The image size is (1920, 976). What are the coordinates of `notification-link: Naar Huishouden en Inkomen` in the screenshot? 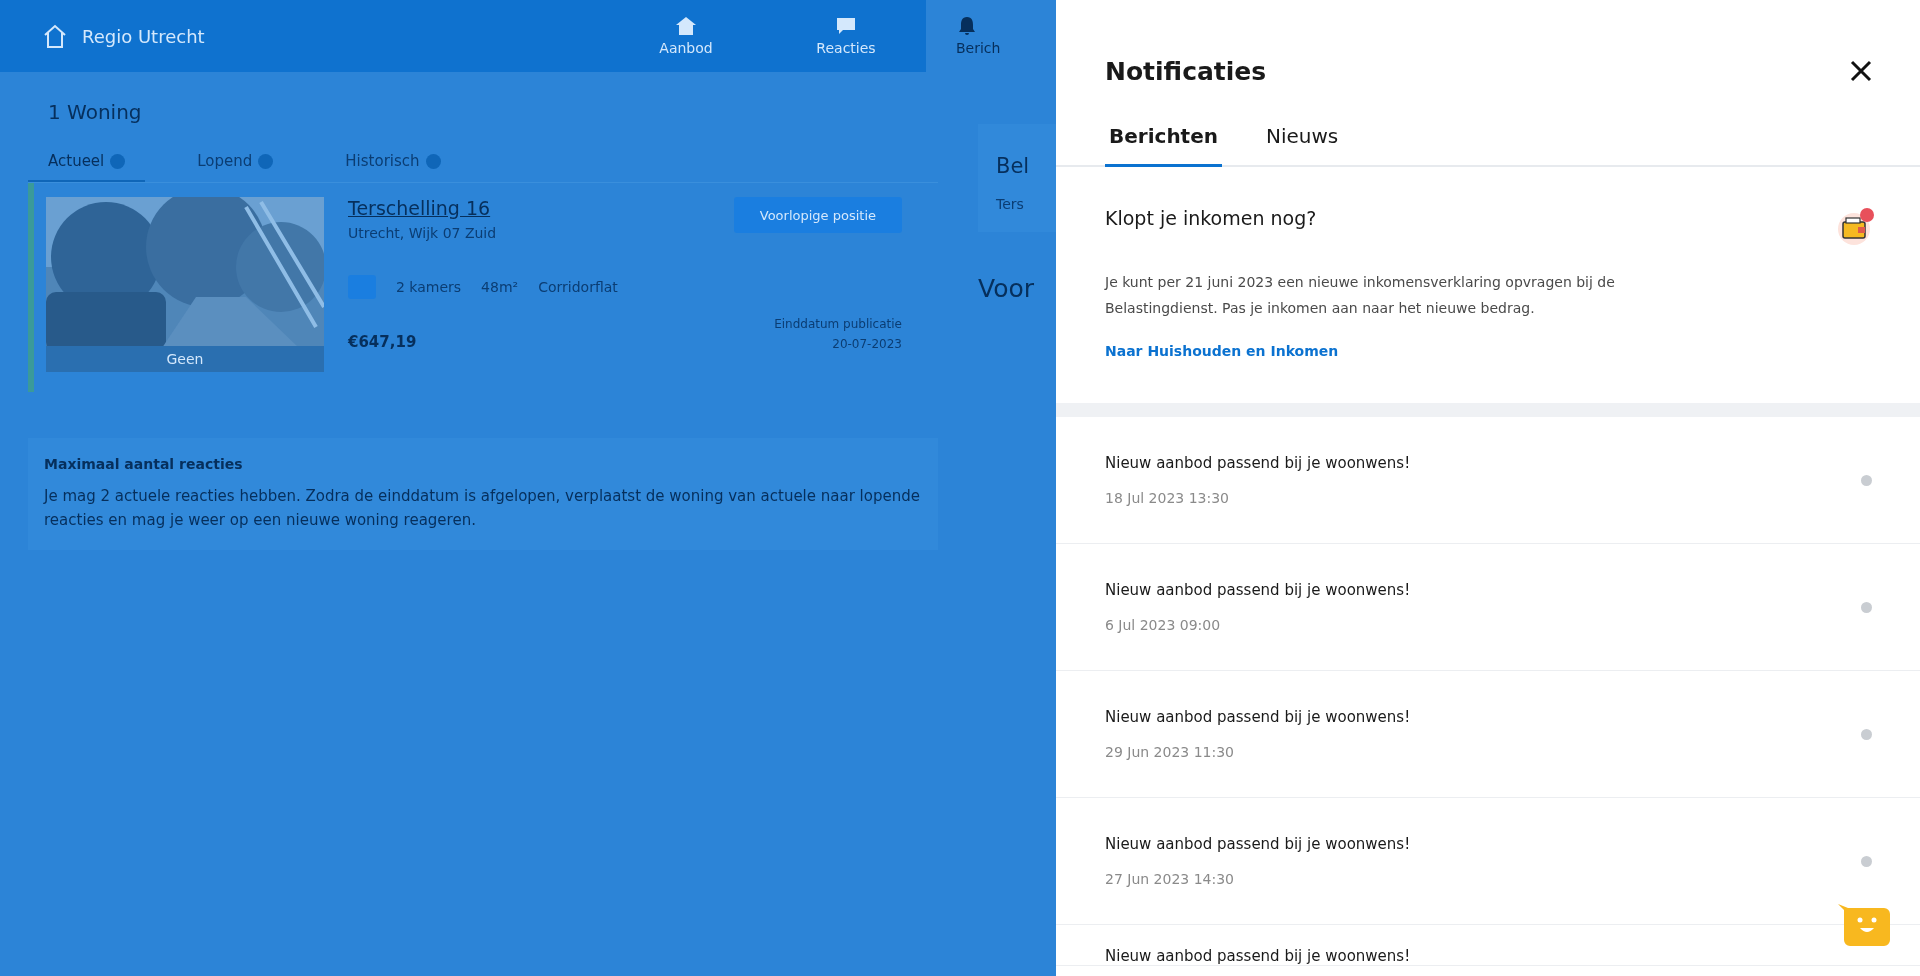 It's located at (1222, 351).